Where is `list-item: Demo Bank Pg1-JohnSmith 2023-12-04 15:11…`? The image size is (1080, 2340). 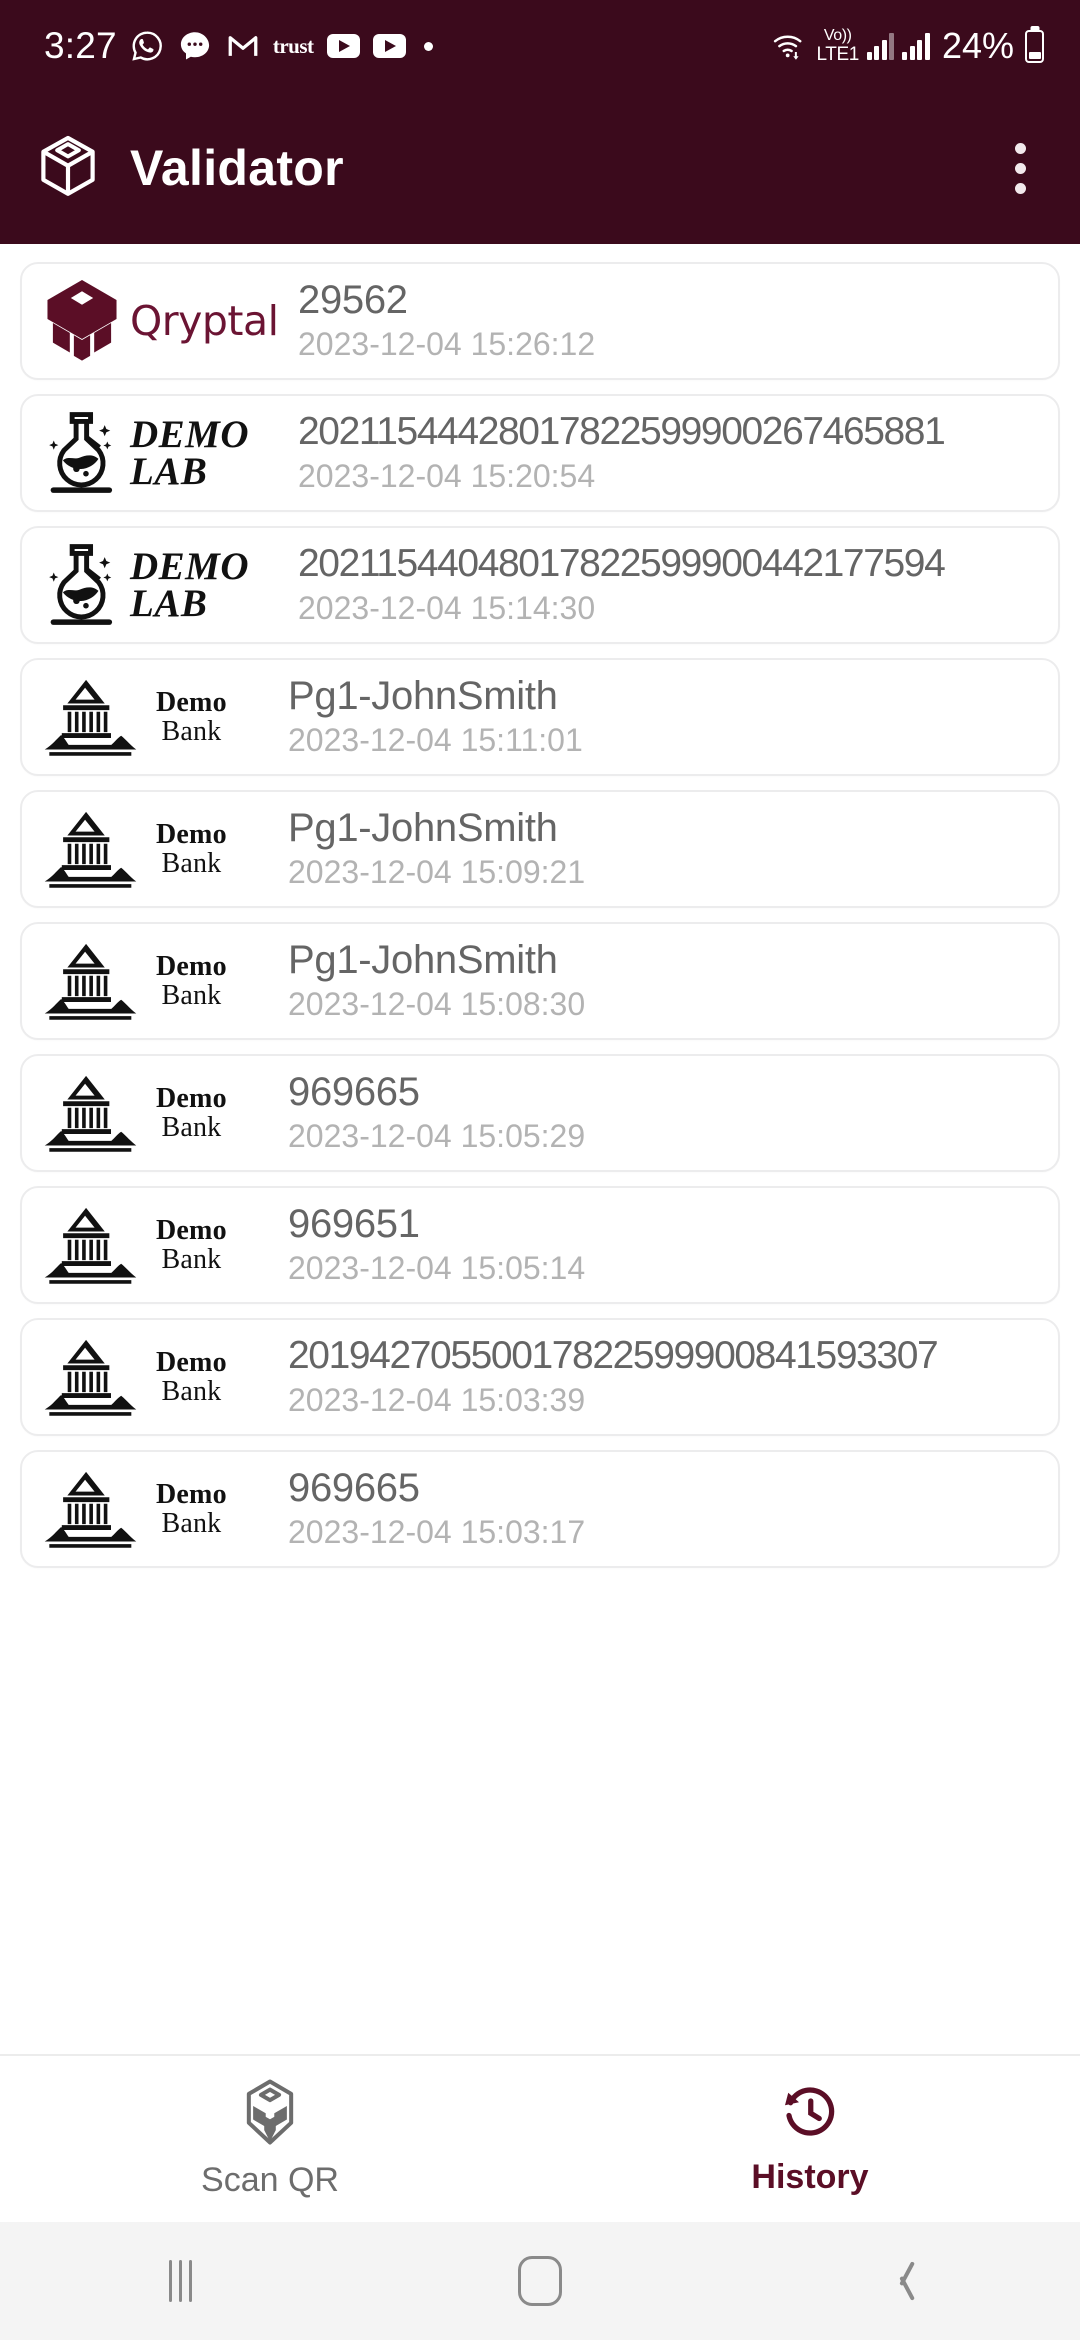 list-item: Demo Bank Pg1-JohnSmith 2023-12-04 15:11… is located at coordinates (540, 717).